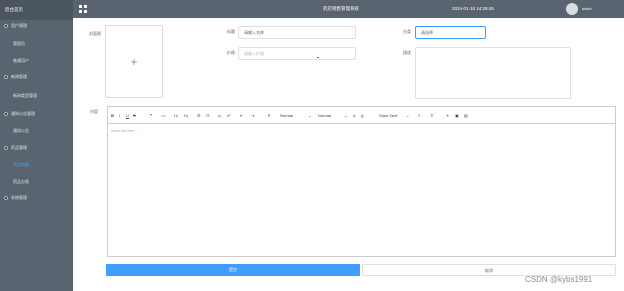 Image resolution: width=624 pixels, height=291 pixels. I want to click on price-input: 请输入价格, so click(297, 53).